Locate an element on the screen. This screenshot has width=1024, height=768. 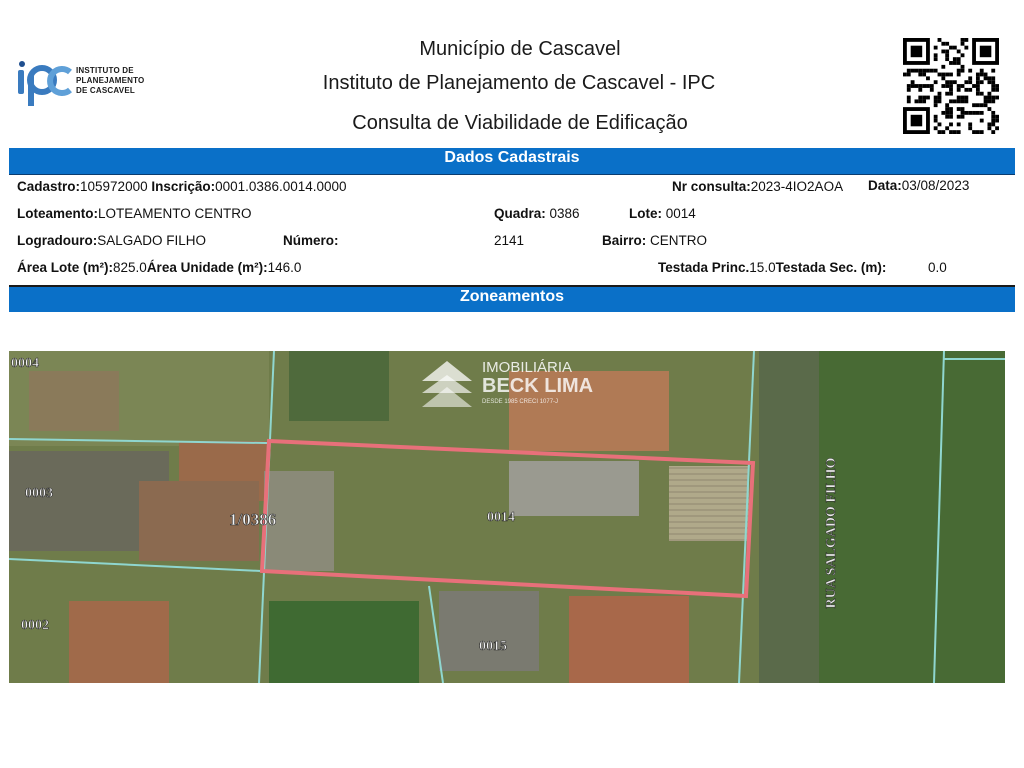
section-header-cadastral: Dados Cadastrais is located at coordinates (512, 161).